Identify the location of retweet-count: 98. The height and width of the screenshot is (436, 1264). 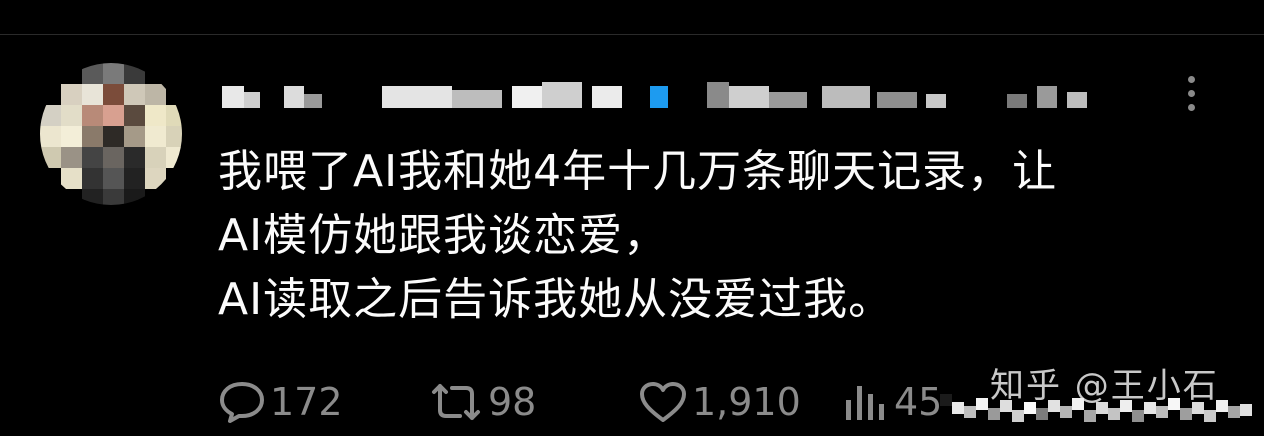
(512, 402).